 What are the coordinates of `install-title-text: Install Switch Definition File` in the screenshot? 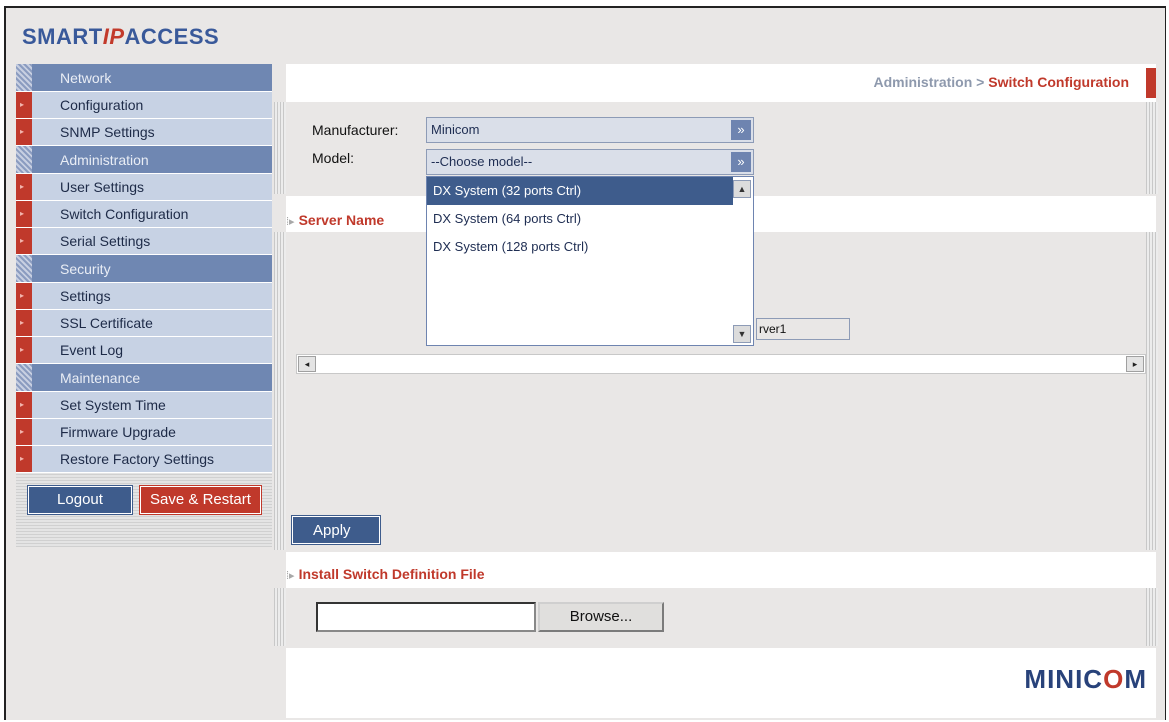 It's located at (391, 574).